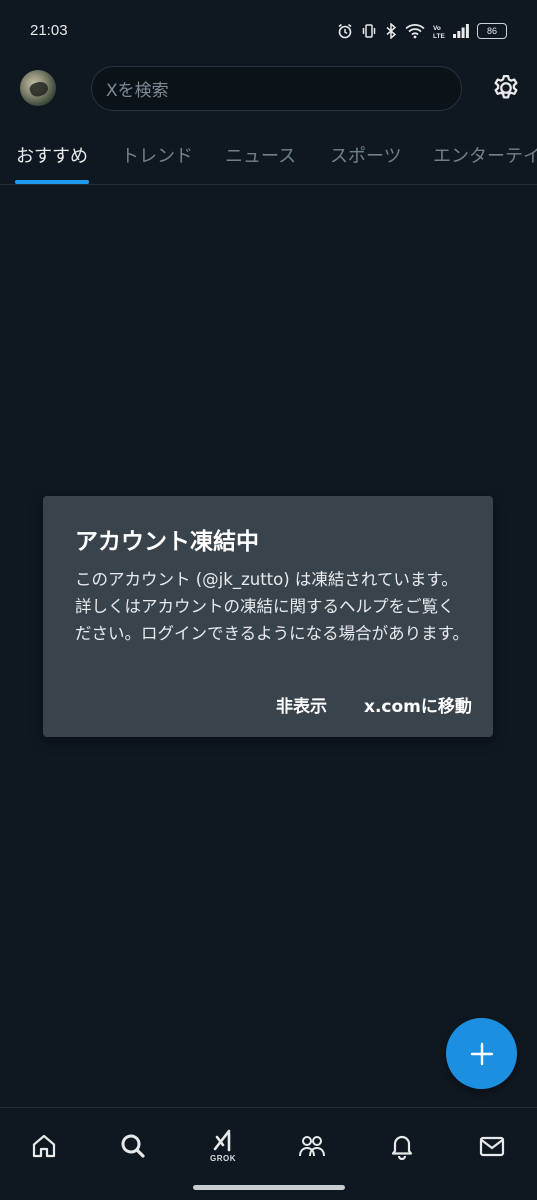  Describe the element at coordinates (418, 704) in the screenshot. I see `go-to-xcom-button: x.comに移動` at that location.